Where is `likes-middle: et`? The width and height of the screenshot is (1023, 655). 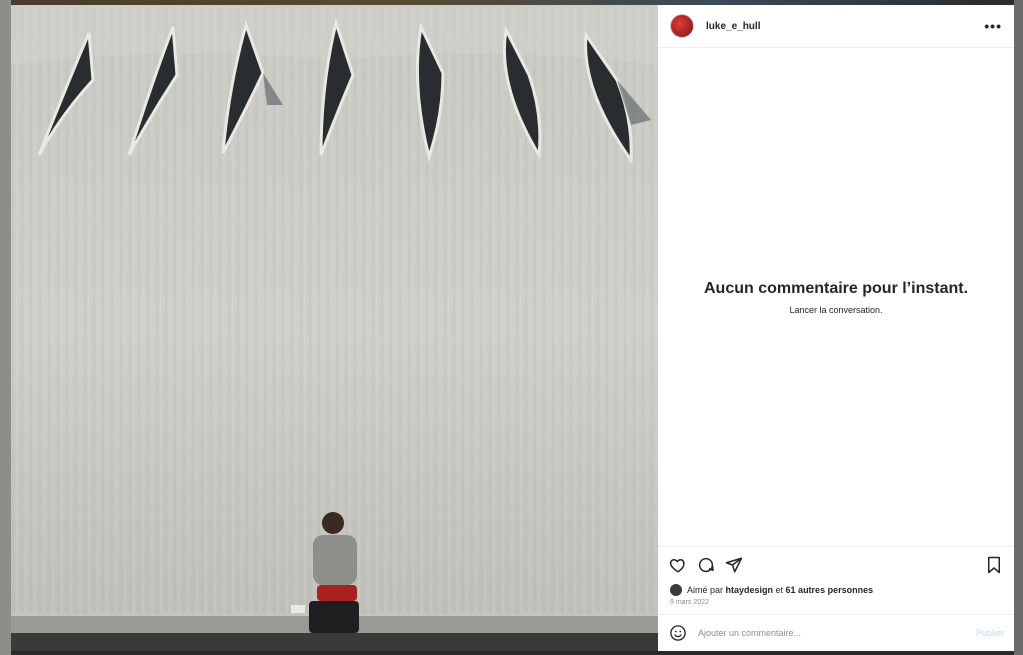
likes-middle: et is located at coordinates (779, 590).